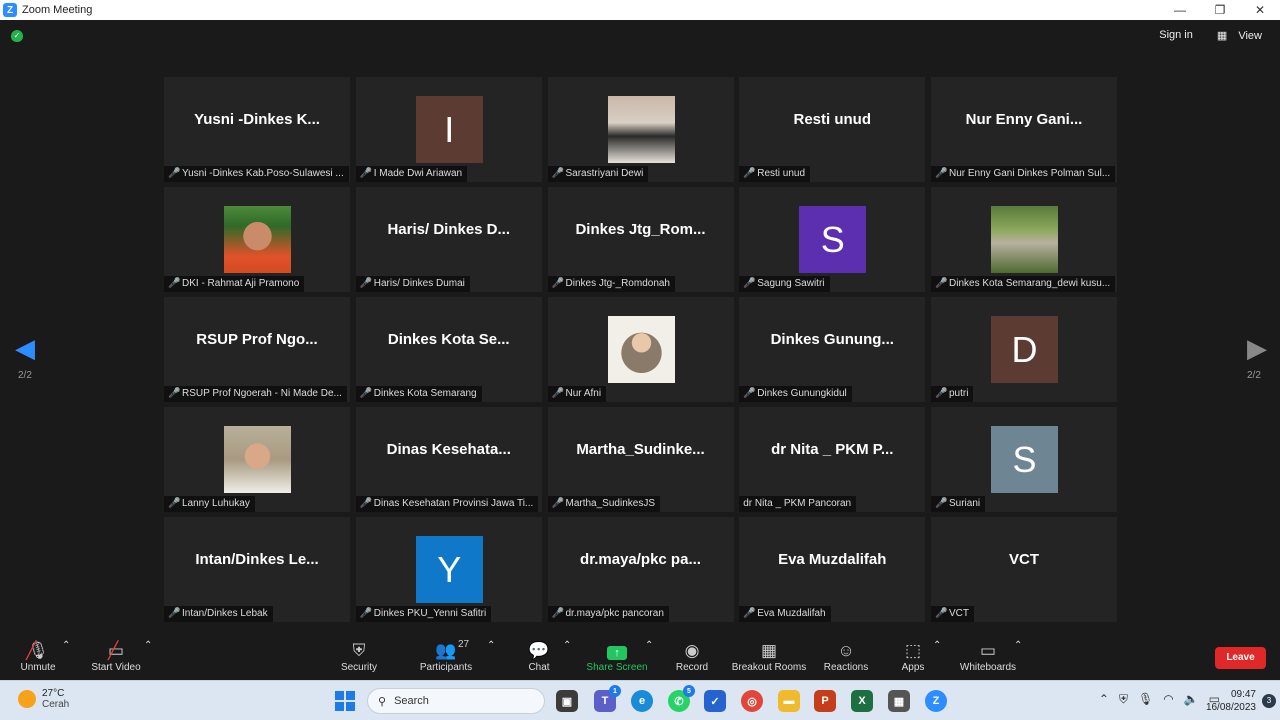  I want to click on whatsapp-icon: ✆ 5, so click(681, 698).